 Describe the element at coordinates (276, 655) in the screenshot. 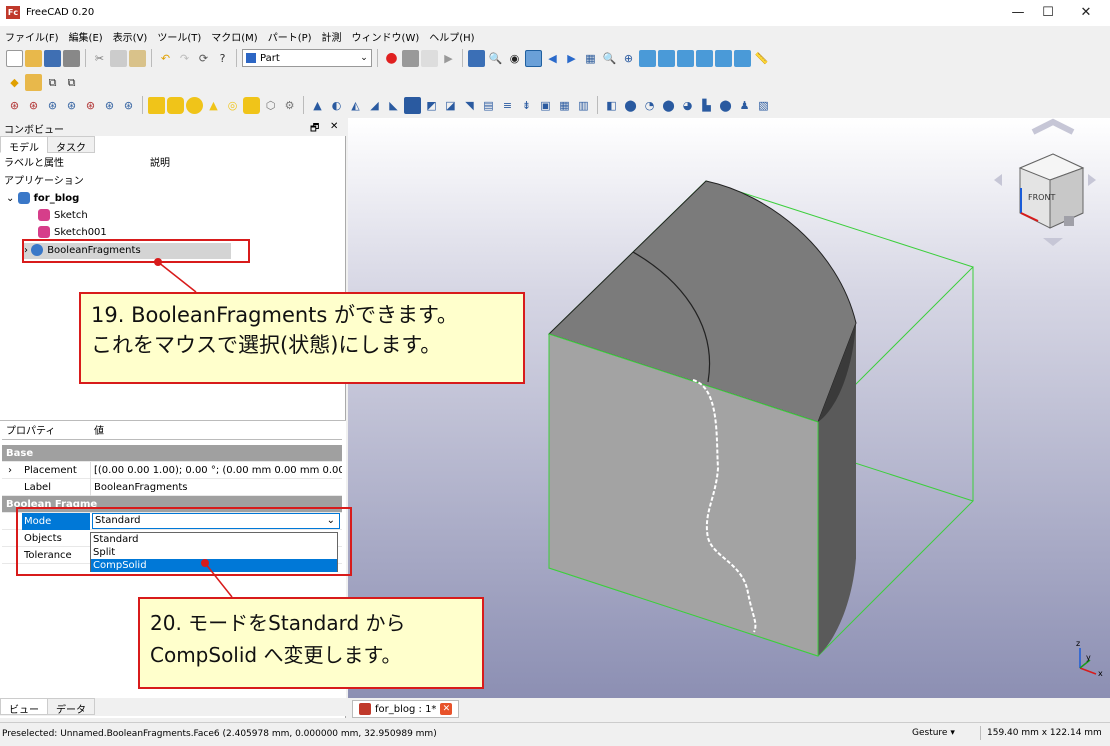

I see `callout-line: CompSolid へ変更します。` at that location.